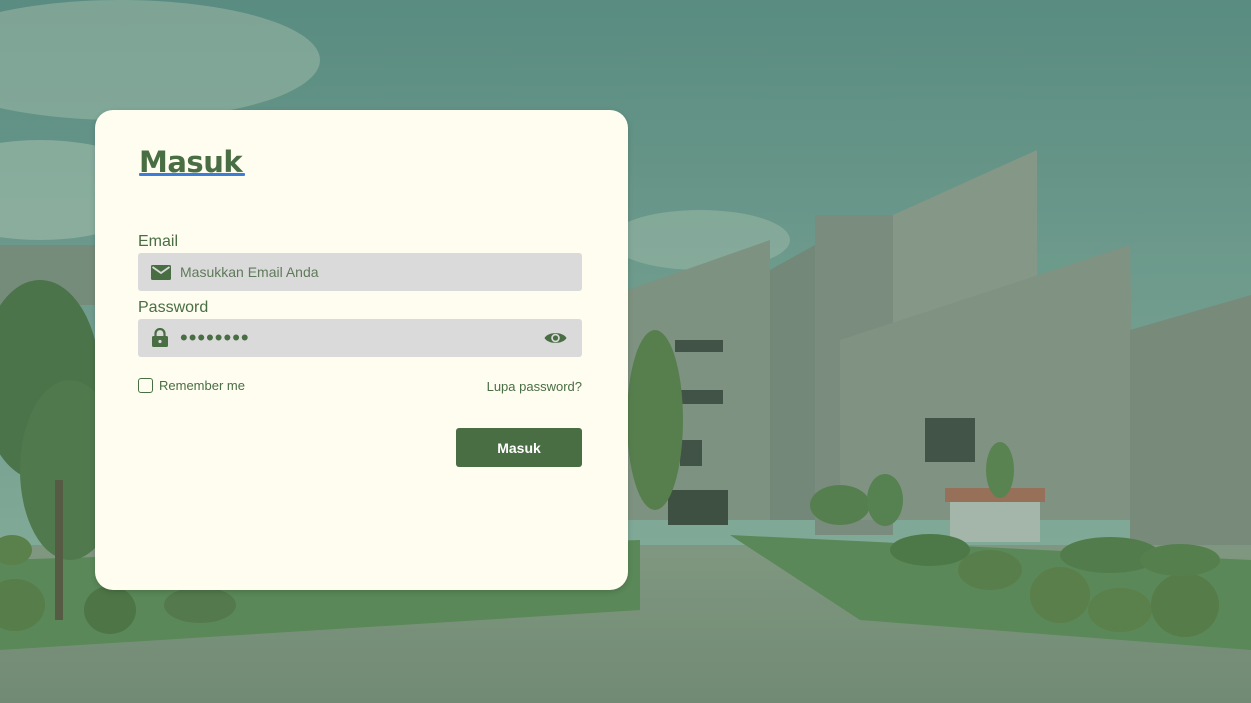 The image size is (1251, 703). What do you see at coordinates (160, 337) in the screenshot?
I see `lock-icon` at bounding box center [160, 337].